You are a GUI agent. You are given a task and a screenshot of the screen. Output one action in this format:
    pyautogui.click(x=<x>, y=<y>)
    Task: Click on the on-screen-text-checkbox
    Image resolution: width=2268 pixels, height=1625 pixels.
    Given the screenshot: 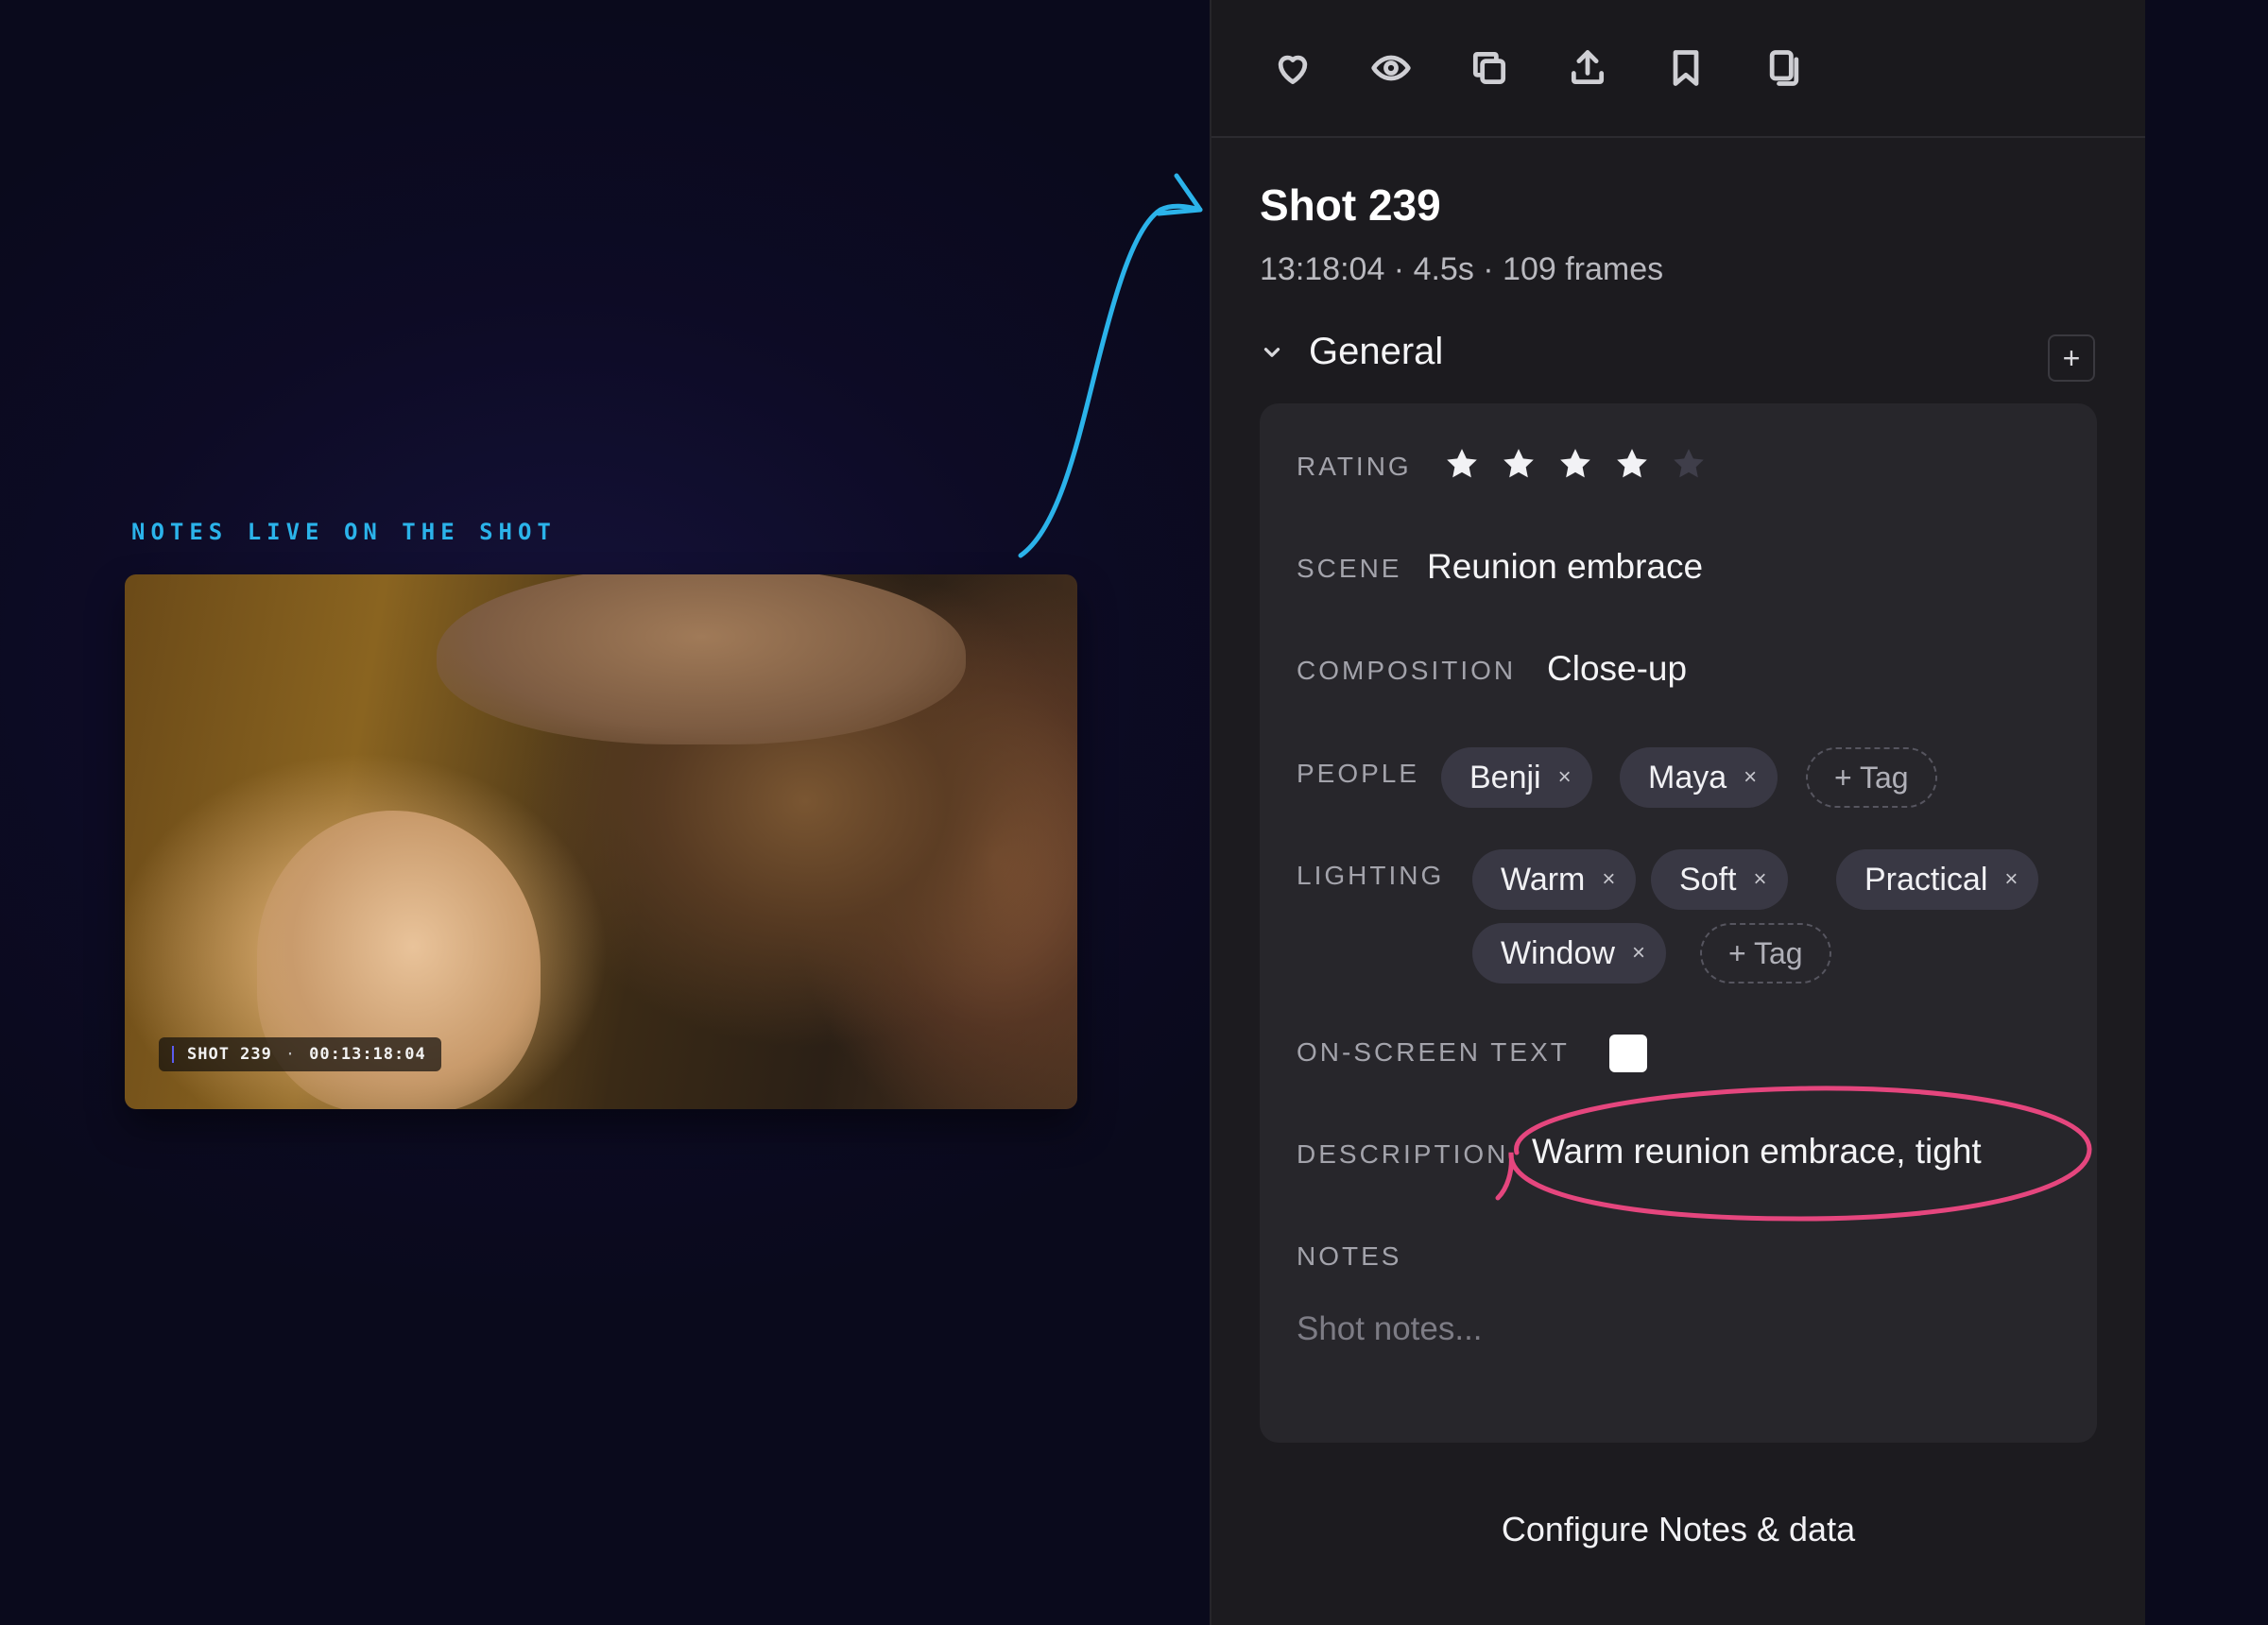 What is the action you would take?
    pyautogui.click(x=1628, y=1054)
    